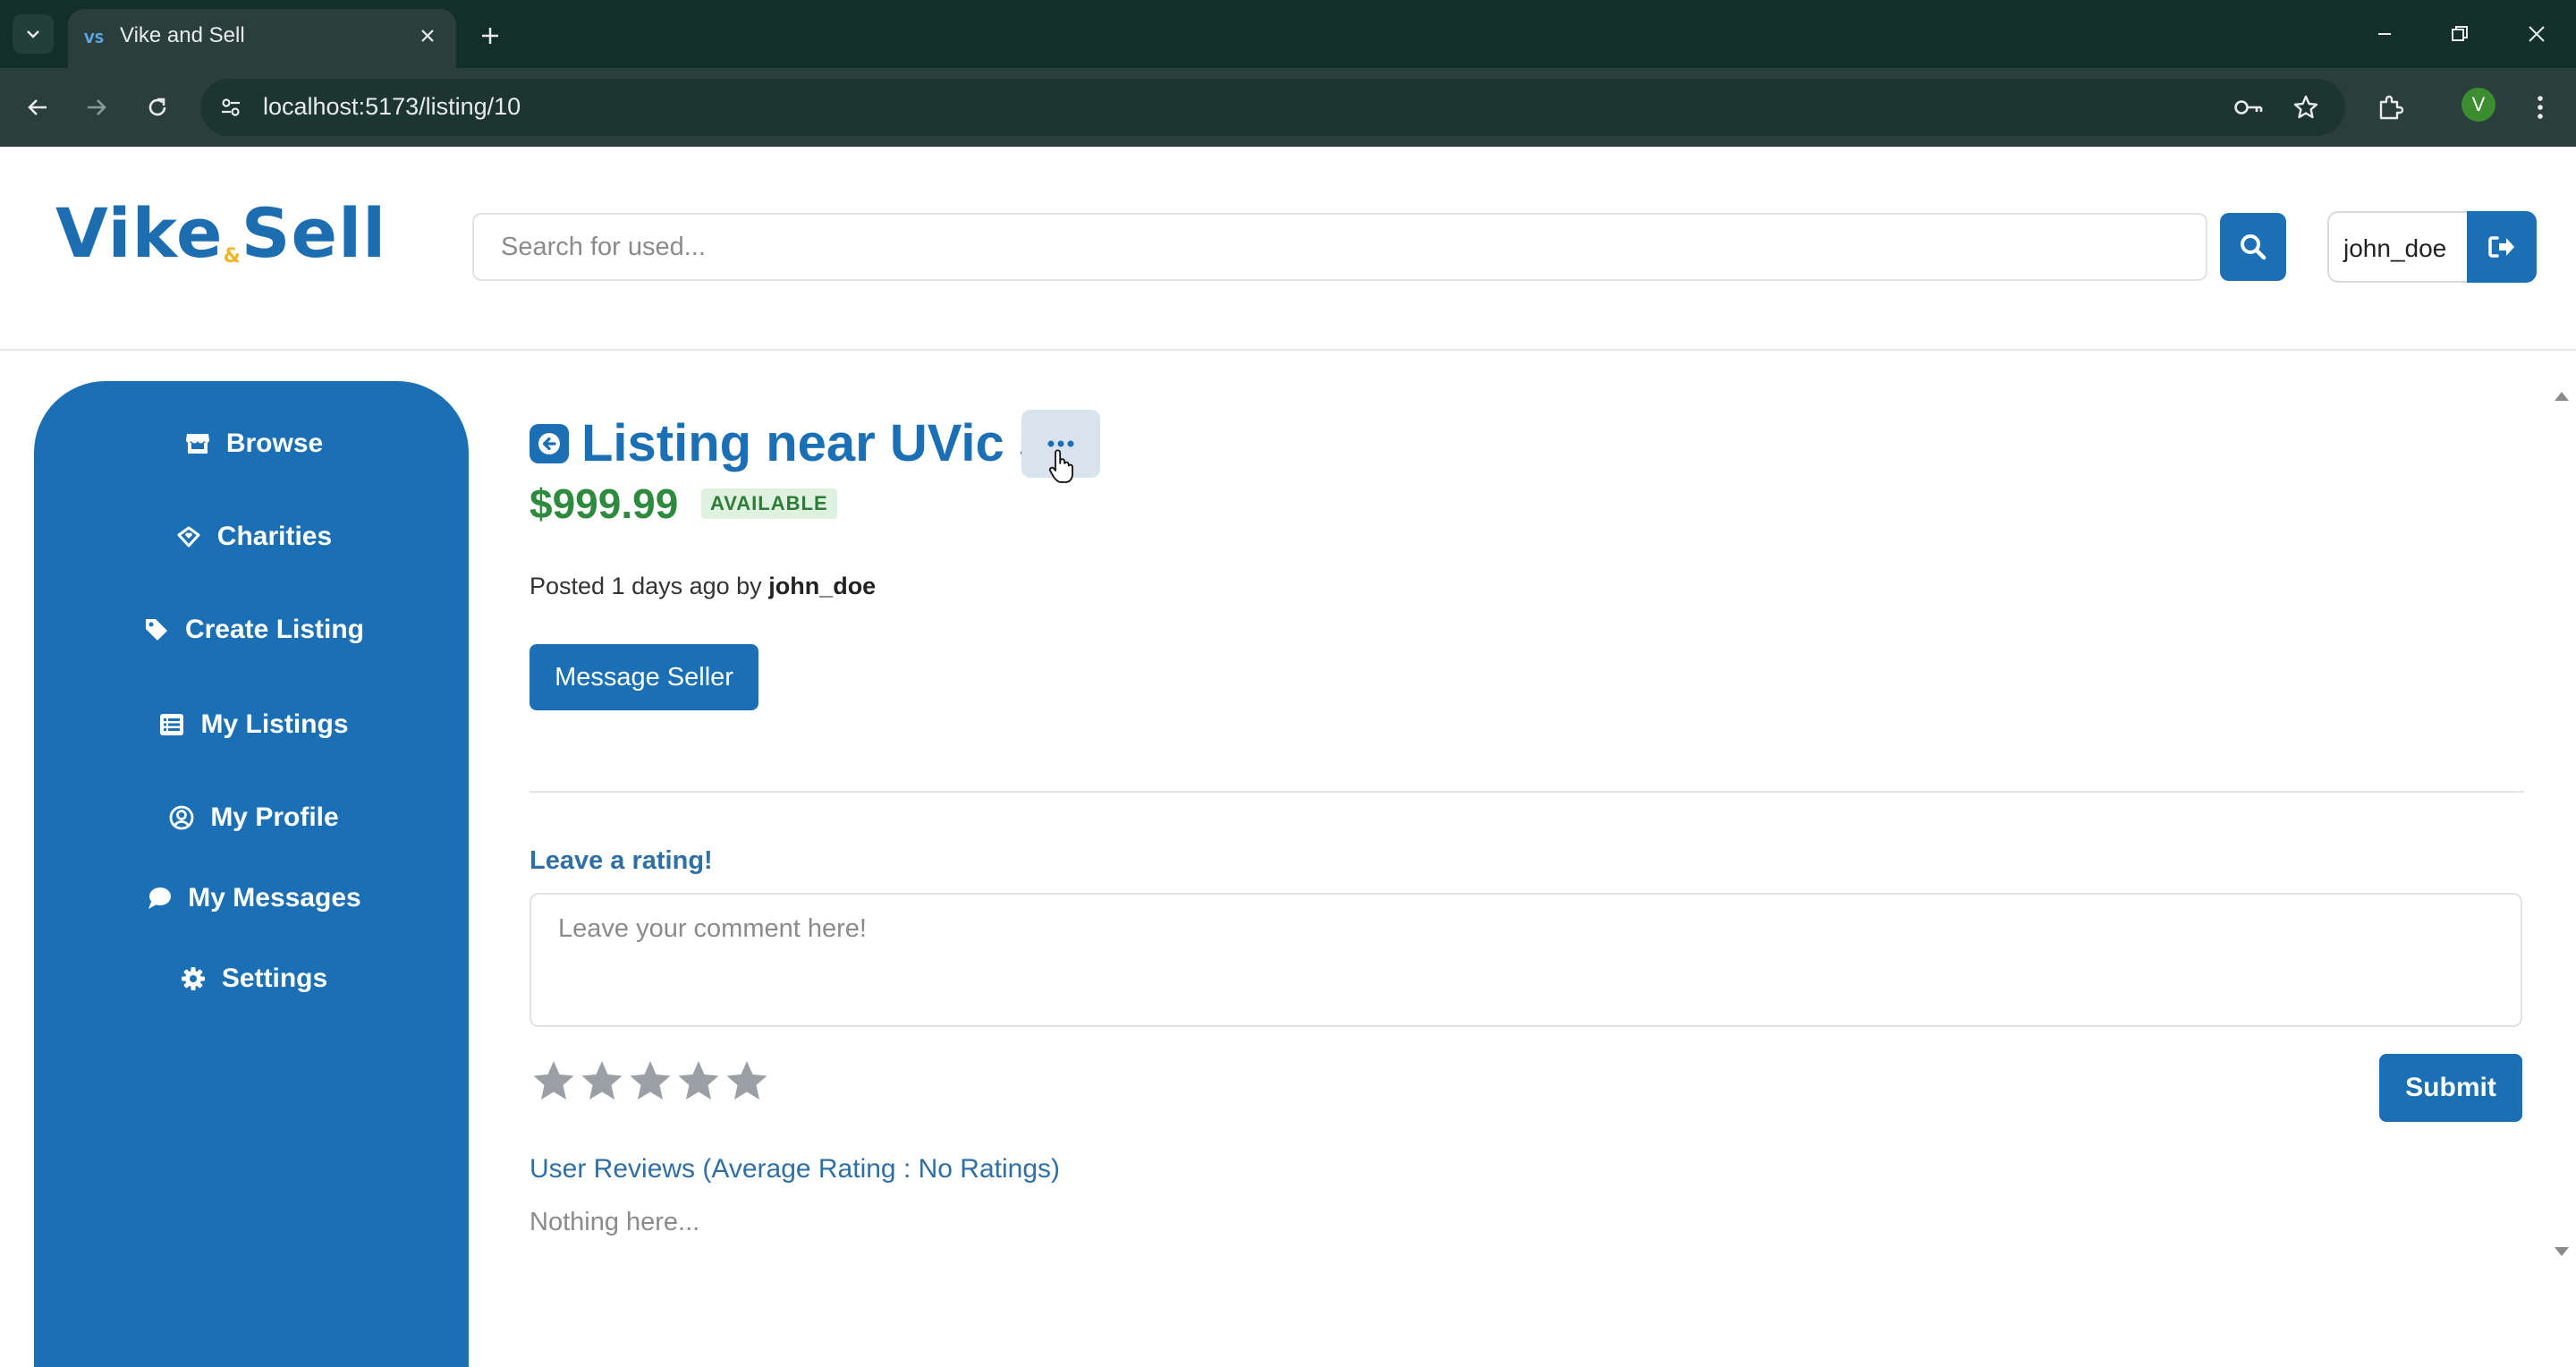 The width and height of the screenshot is (2576, 1367). I want to click on star-2-icon, so click(602, 1081).